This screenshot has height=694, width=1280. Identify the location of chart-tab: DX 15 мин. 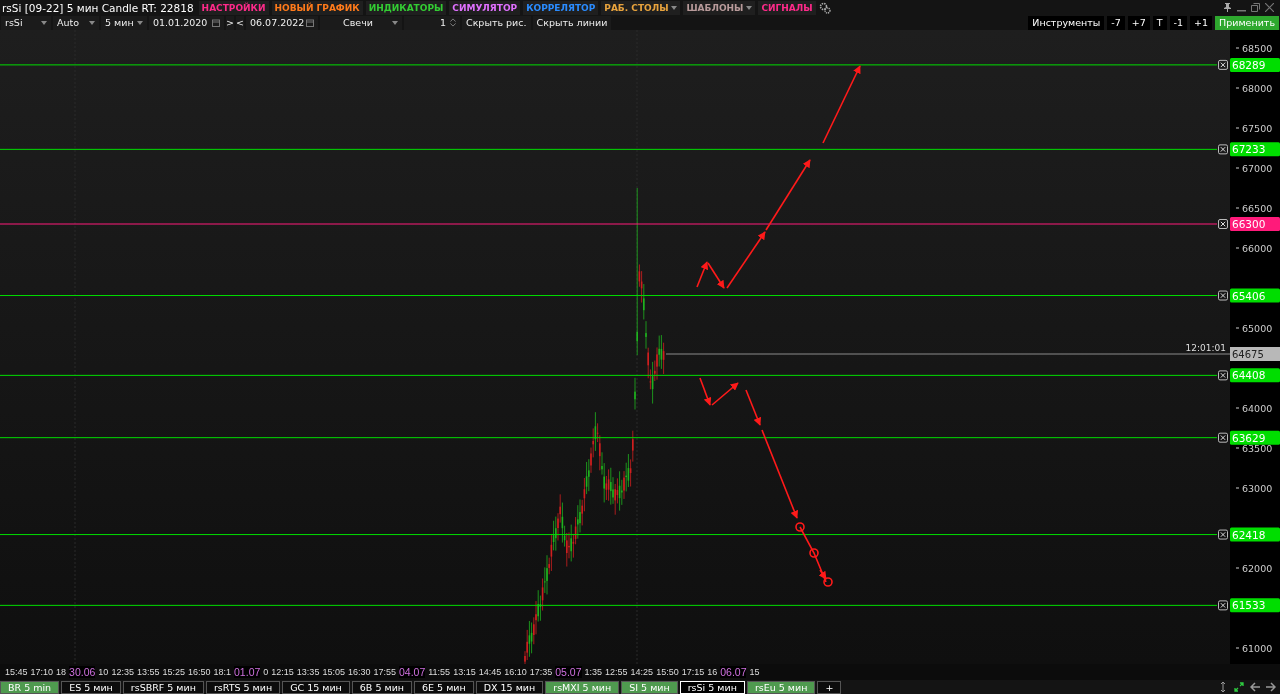
(509, 687).